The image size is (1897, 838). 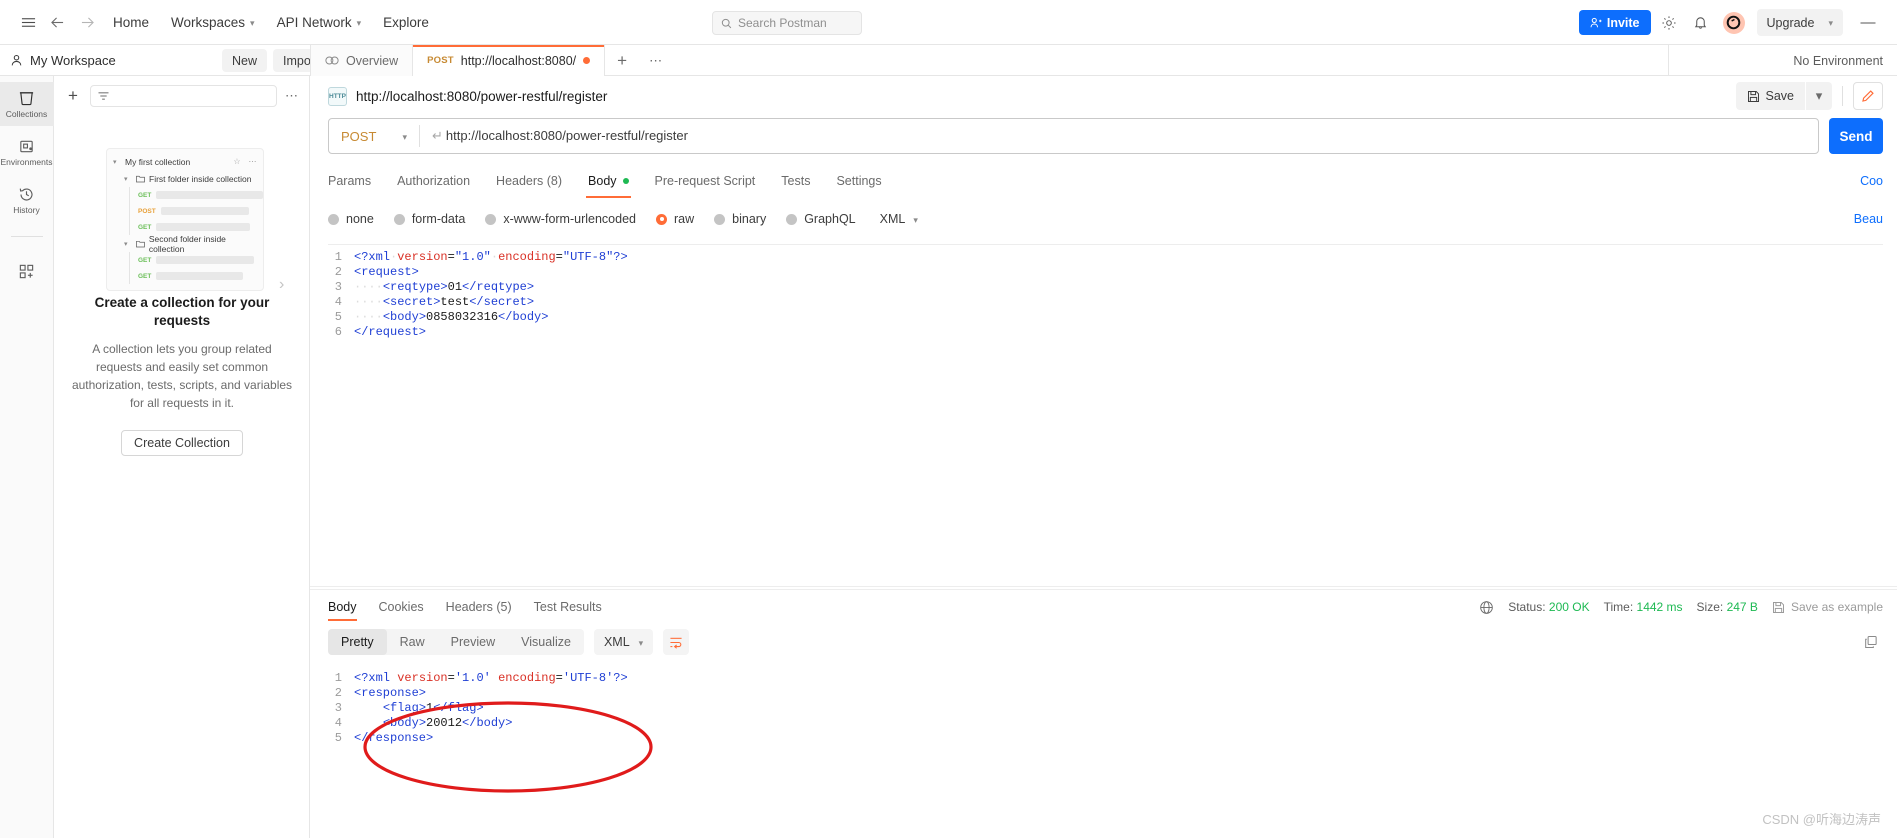 What do you see at coordinates (26, 113) in the screenshot?
I see `rail-label: Collections` at bounding box center [26, 113].